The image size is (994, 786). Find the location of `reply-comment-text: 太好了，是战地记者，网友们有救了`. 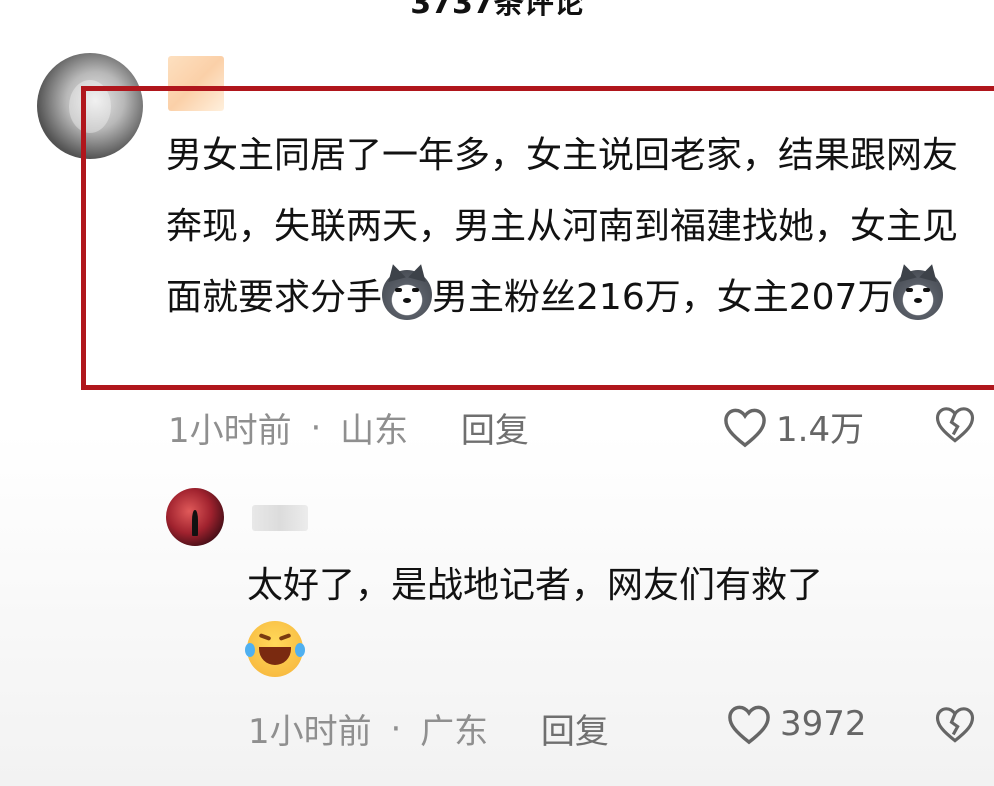

reply-comment-text: 太好了，是战地记者，网友们有救了 is located at coordinates (606, 617).